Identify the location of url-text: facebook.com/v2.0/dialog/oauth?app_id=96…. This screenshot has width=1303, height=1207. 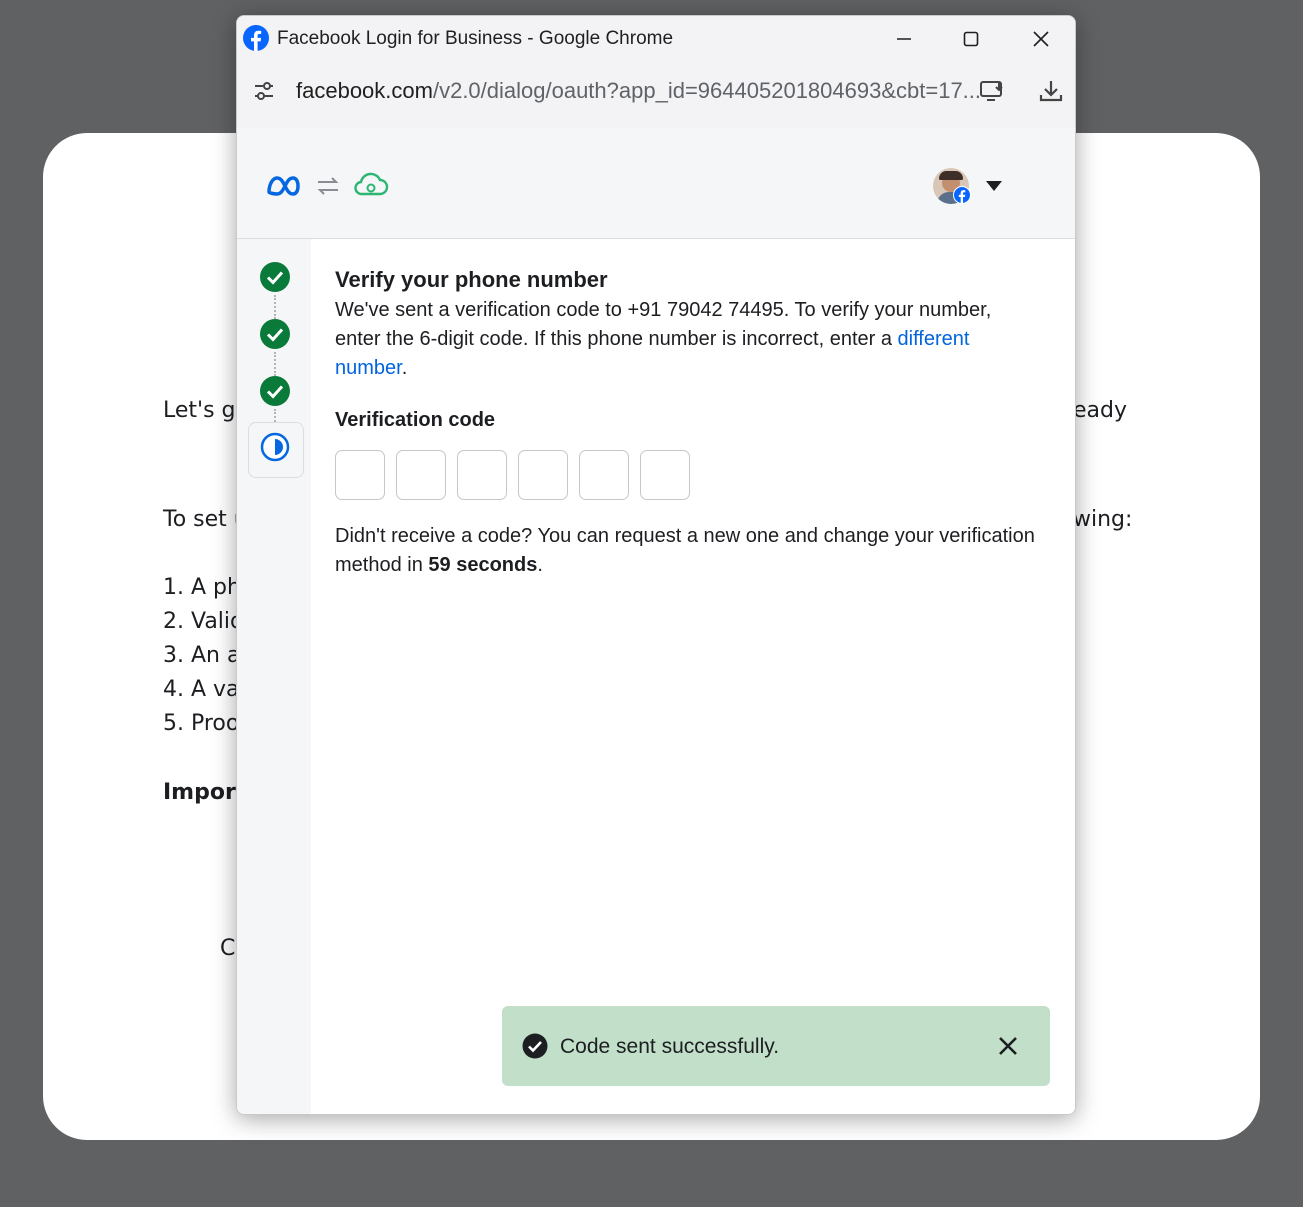
(638, 91).